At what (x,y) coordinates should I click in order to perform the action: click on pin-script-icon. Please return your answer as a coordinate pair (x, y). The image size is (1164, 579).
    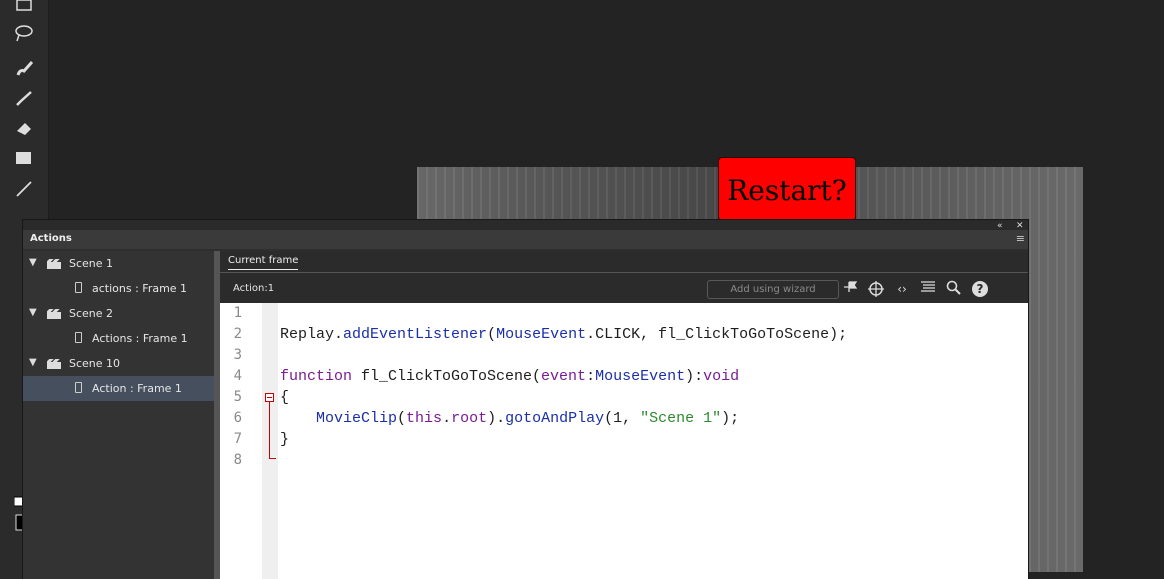
    Looking at the image, I should click on (850, 289).